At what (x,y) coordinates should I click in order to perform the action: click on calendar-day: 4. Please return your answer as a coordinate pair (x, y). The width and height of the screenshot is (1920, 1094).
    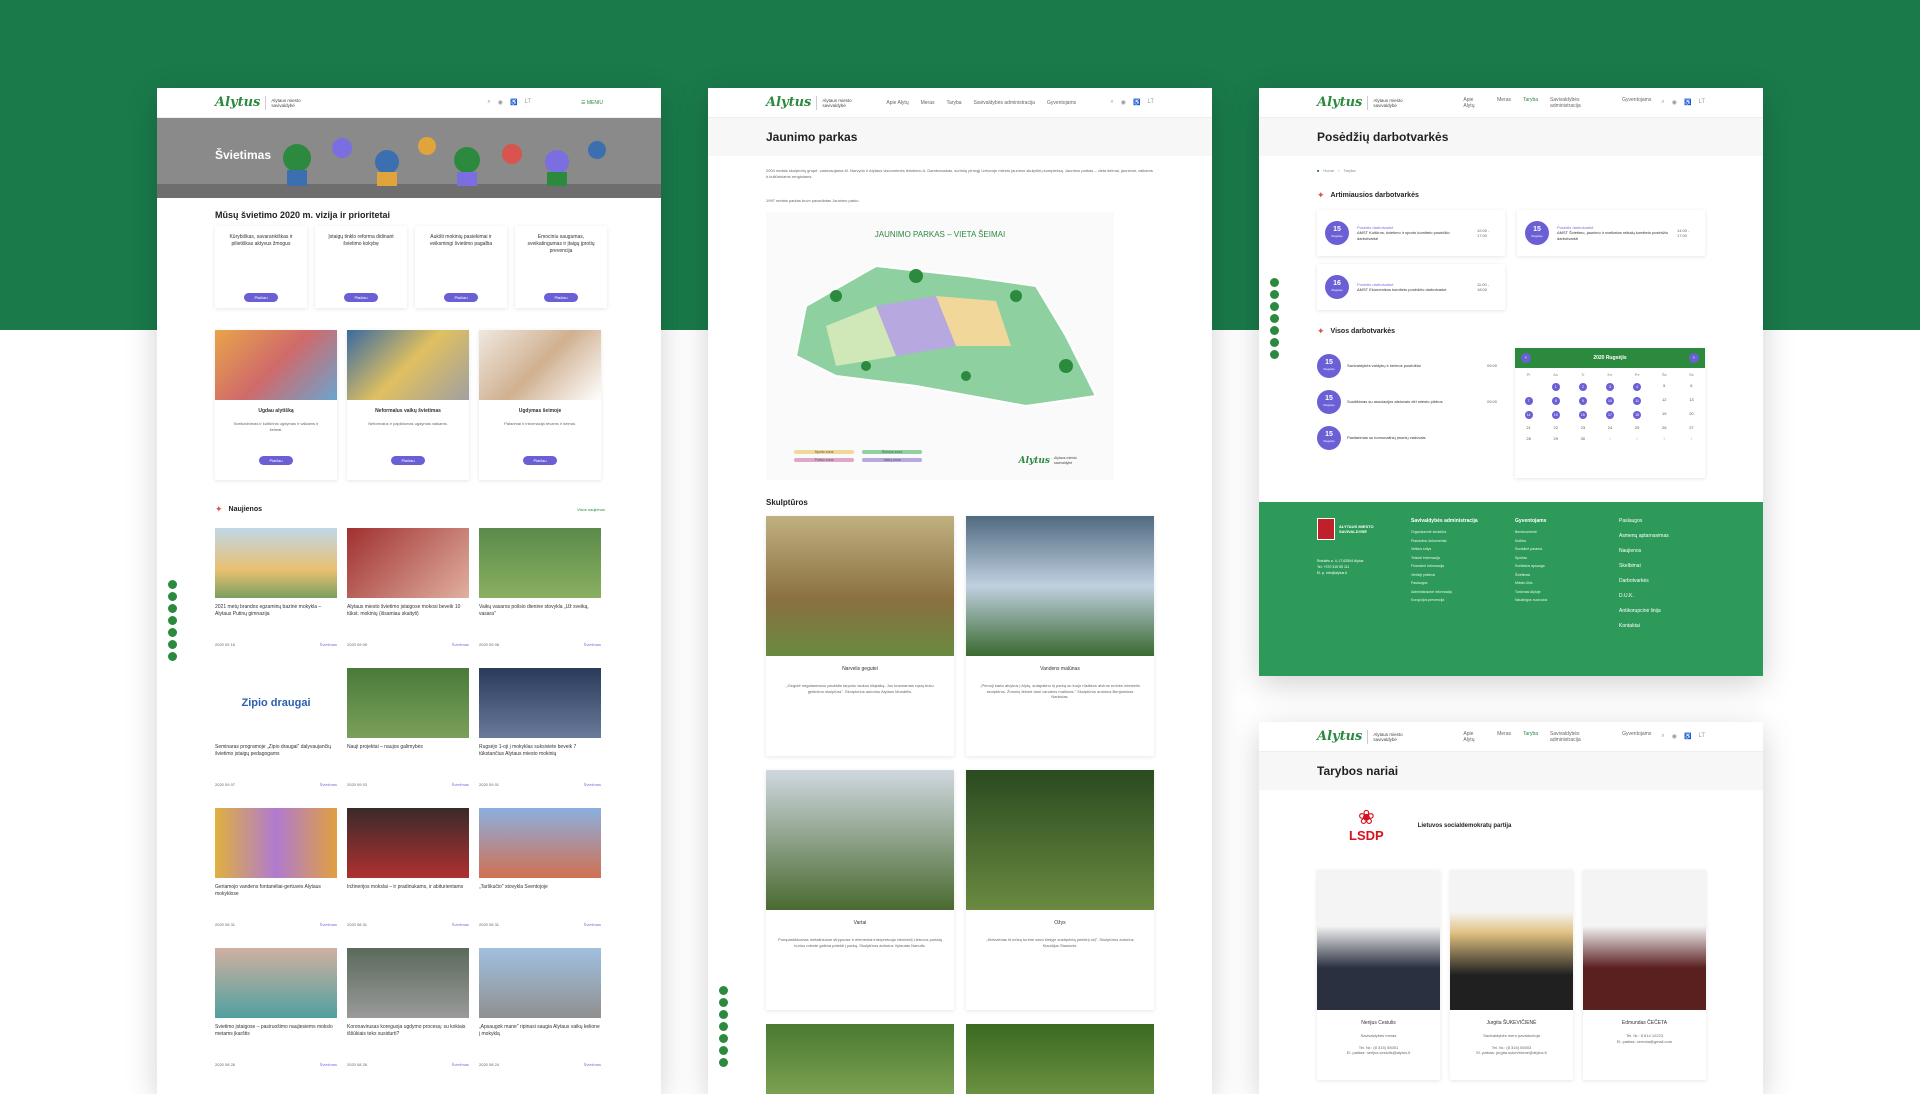
    Looking at the image, I should click on (1637, 387).